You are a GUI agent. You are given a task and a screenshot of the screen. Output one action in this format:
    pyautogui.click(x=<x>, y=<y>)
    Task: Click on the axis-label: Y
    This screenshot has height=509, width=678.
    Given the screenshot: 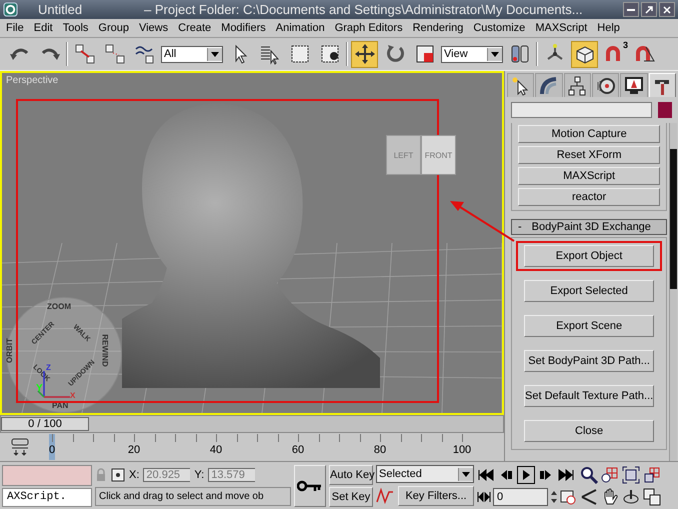 What is the action you would take?
    pyautogui.click(x=39, y=388)
    